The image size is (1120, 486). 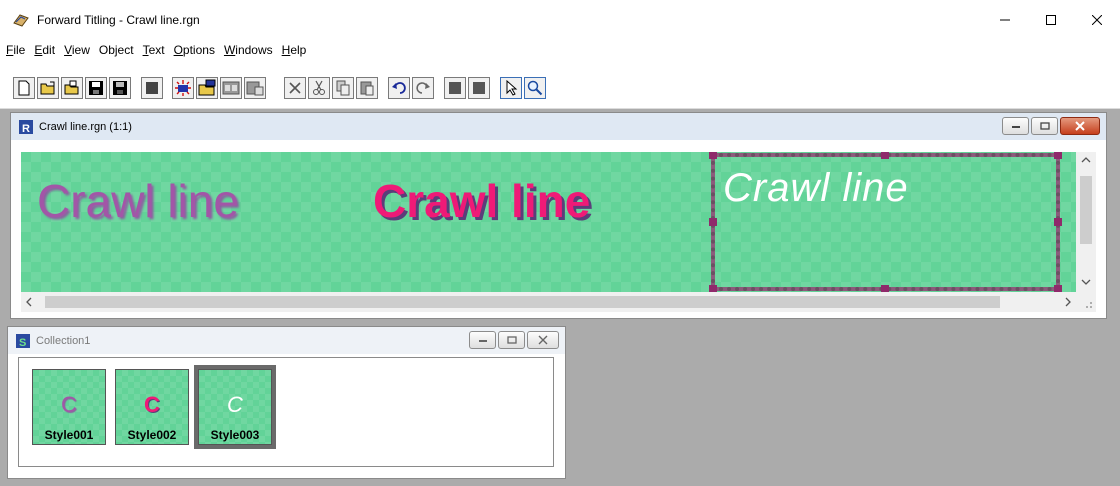 I want to click on document-maximize-button, so click(x=1044, y=126).